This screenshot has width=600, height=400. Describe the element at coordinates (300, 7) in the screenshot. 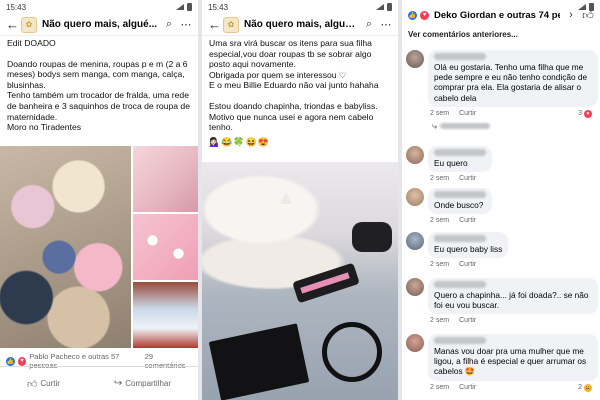

I see `status-bar: 15:43` at that location.